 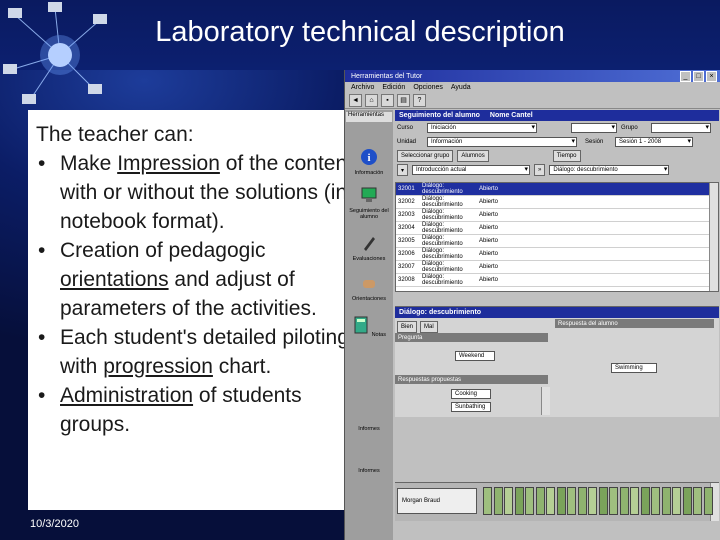 I want to click on table-row: 32008 Diálogo: descubrimiento Abierto, so click(x=557, y=280).